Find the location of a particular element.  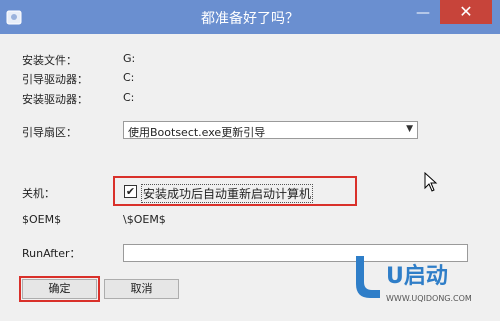

boot-sector-label: 引导扇区： is located at coordinates (49, 132).